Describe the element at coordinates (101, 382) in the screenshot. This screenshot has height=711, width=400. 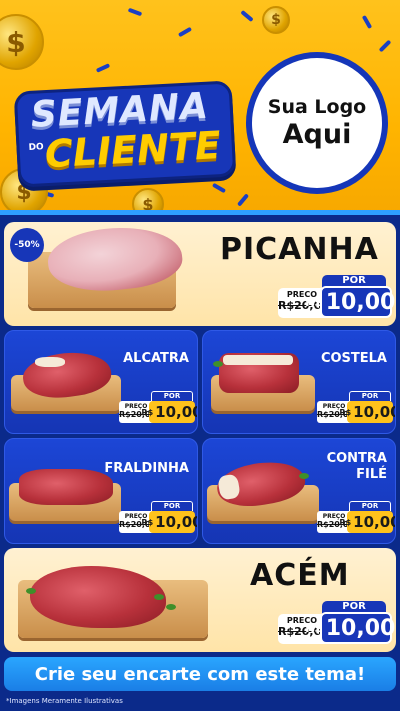
I see `product-card-alcatra: ALCATRA POR PREÇO R$20,00 R$ 10,00` at that location.